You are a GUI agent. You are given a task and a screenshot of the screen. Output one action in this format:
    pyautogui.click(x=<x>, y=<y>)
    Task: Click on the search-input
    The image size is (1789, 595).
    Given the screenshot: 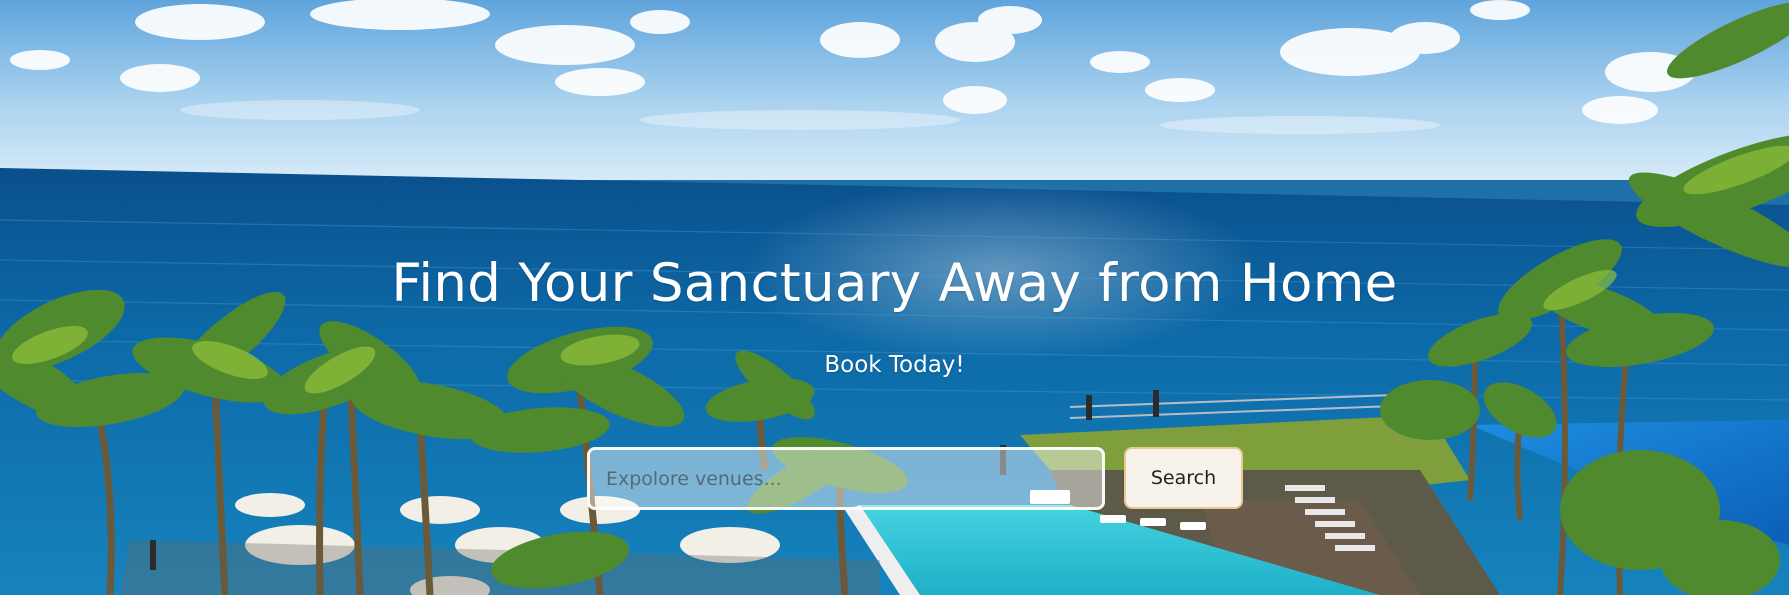 What is the action you would take?
    pyautogui.click(x=846, y=478)
    